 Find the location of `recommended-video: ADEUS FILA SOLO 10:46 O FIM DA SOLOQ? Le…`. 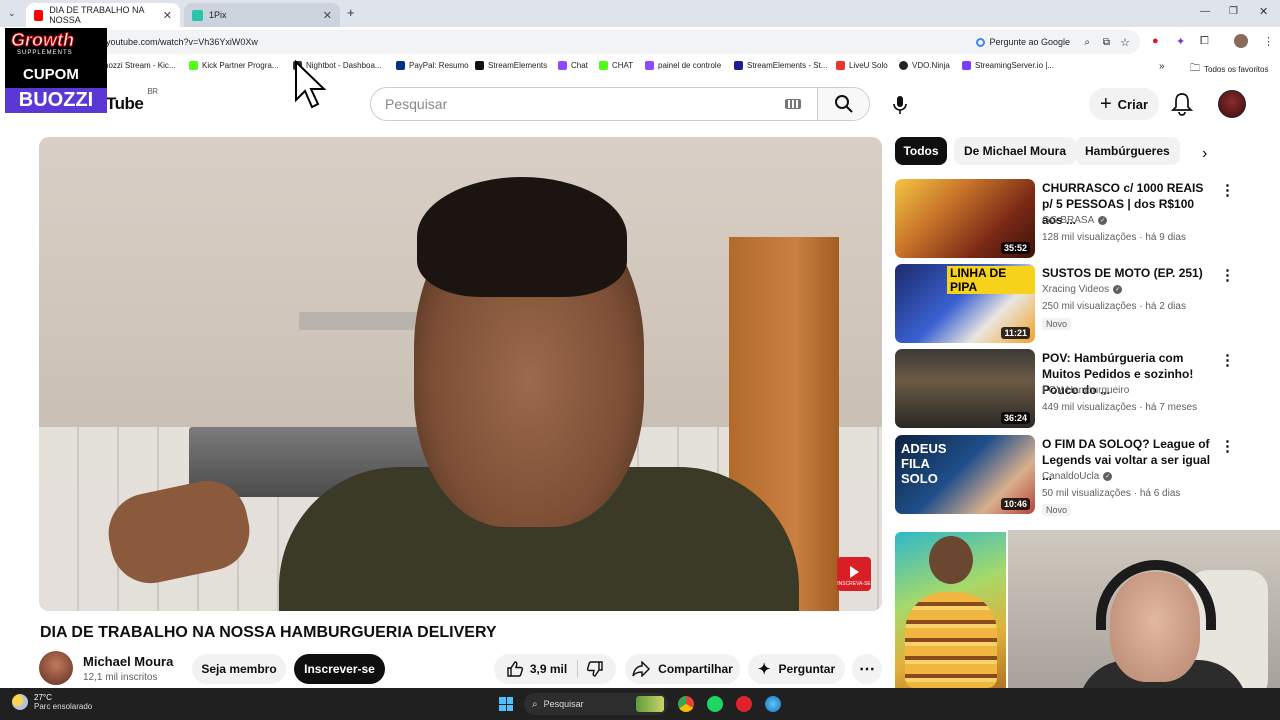

recommended-video: ADEUS FILA SOLO 10:46 O FIM DA SOLOQ? Le… is located at coordinates (1067, 475).